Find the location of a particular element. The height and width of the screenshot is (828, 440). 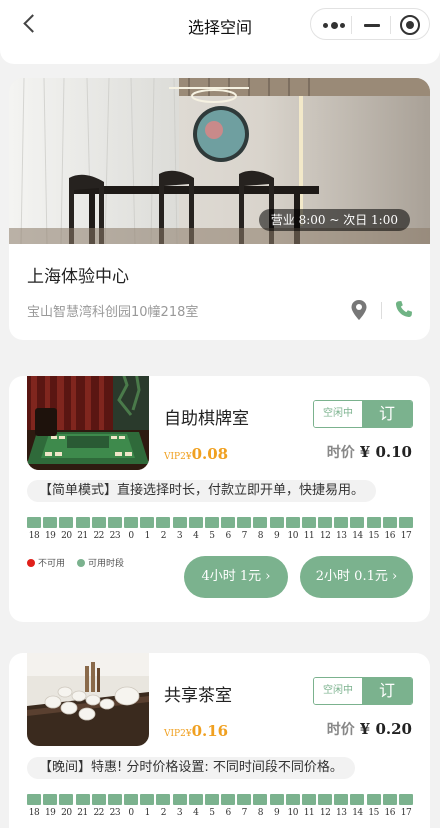

availability-timeline: 18 19 20 21 22 23 0 1 2 3 4 5 6 7 8 9 10 11 12 13 14 15 16 17 is located at coordinates (220, 529).